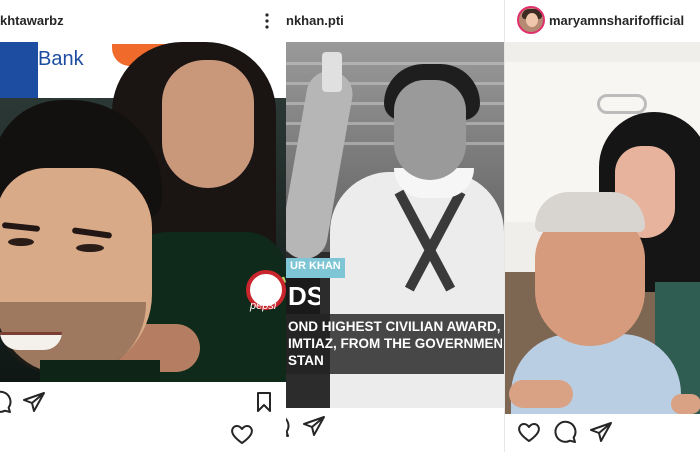 The width and height of the screenshot is (700, 452). What do you see at coordinates (306, 360) in the screenshot?
I see `caption-line: STAN` at bounding box center [306, 360].